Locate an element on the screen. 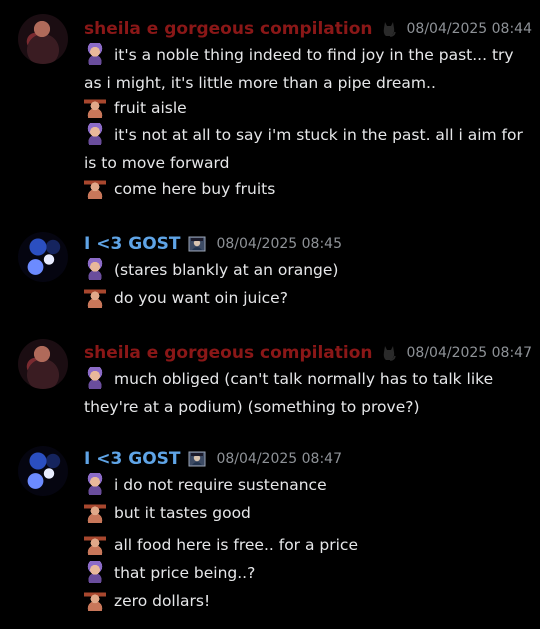 The width and height of the screenshot is (540, 629). message-line: fruit aisle is located at coordinates (304, 109).